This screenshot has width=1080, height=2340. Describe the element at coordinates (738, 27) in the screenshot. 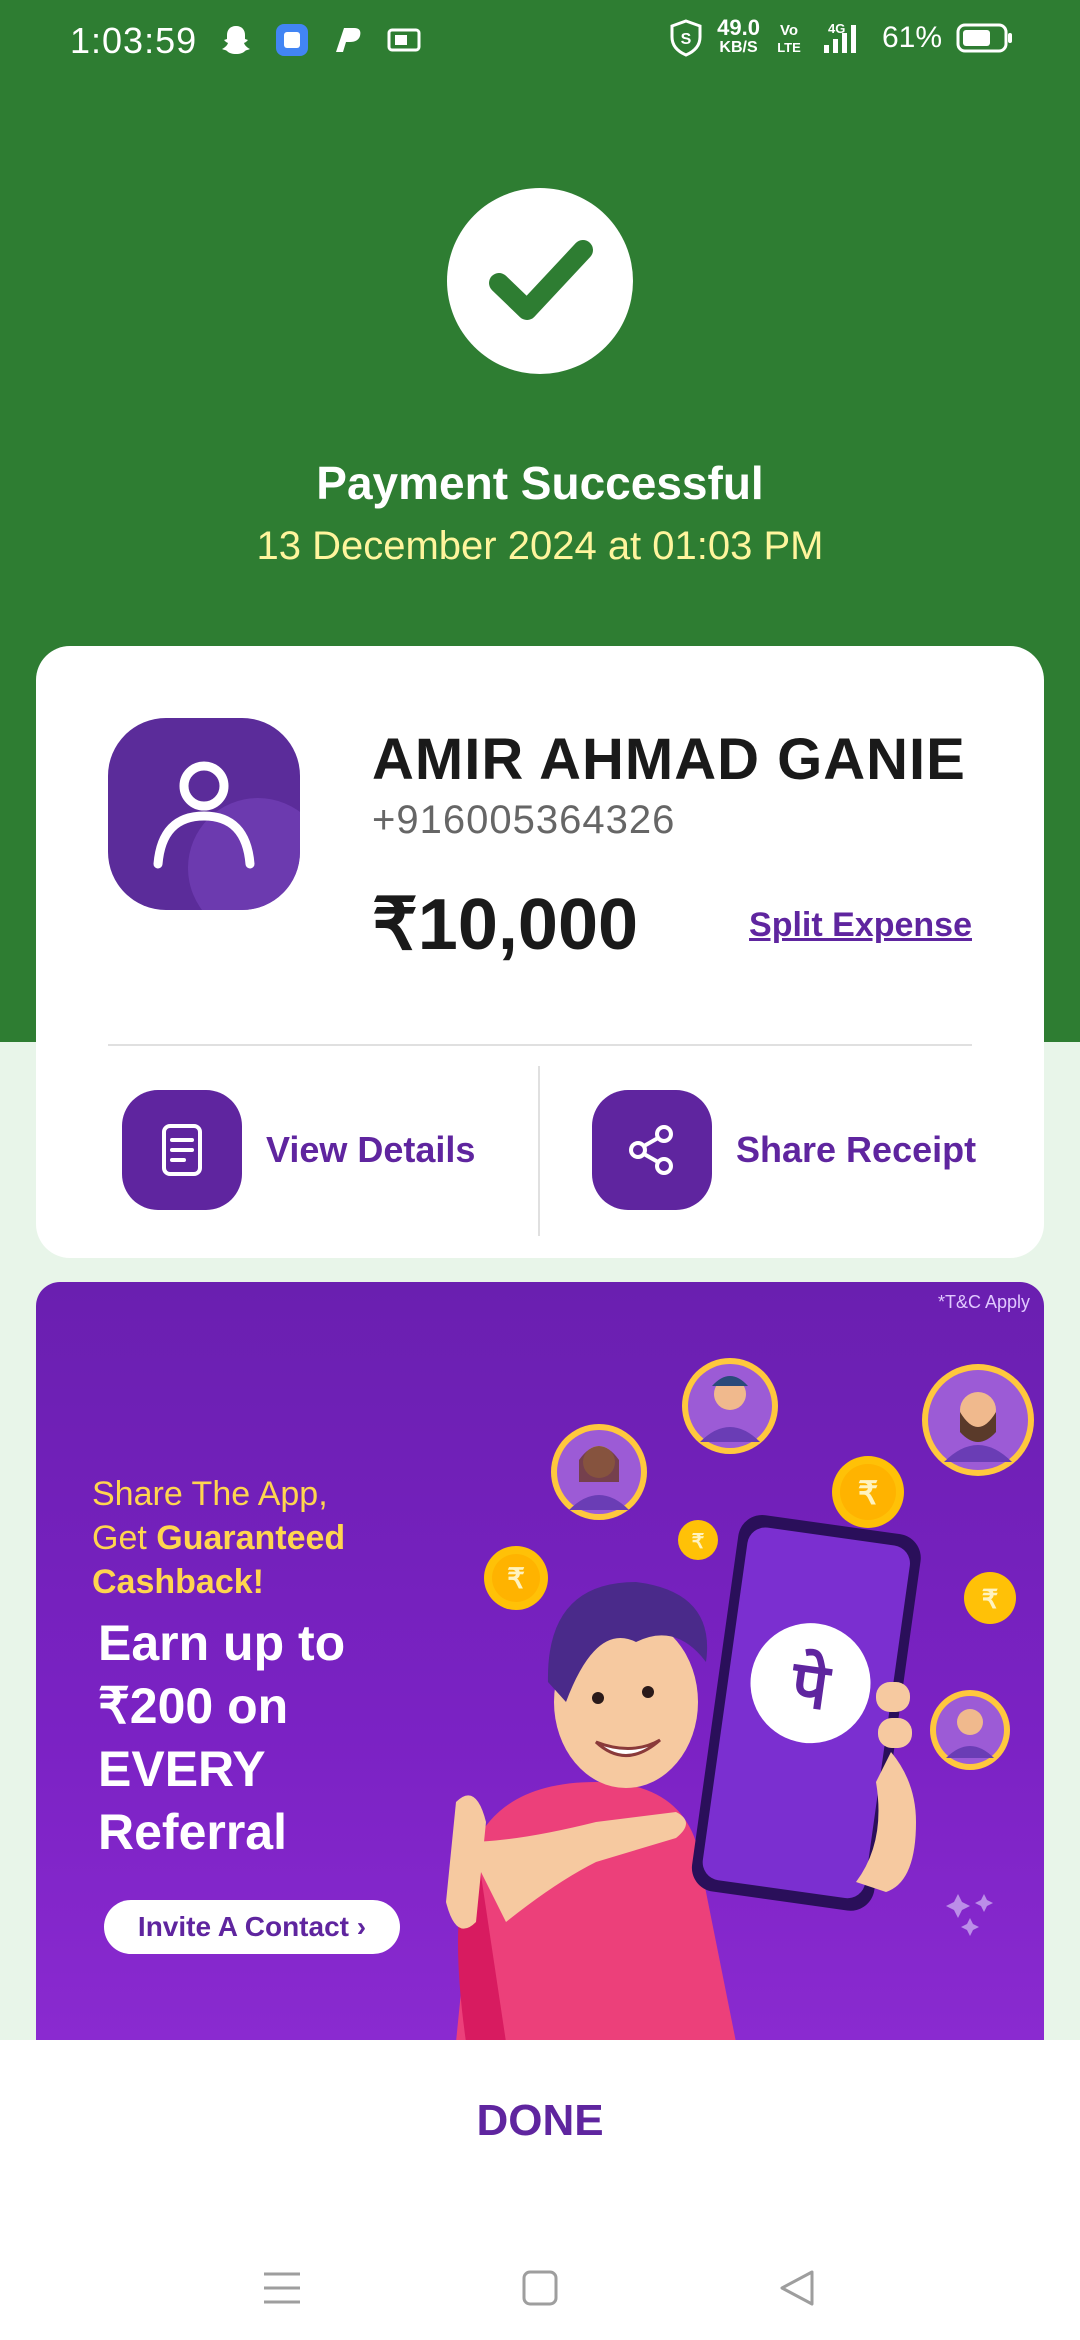

I see `network-speed-value: 49.0` at that location.